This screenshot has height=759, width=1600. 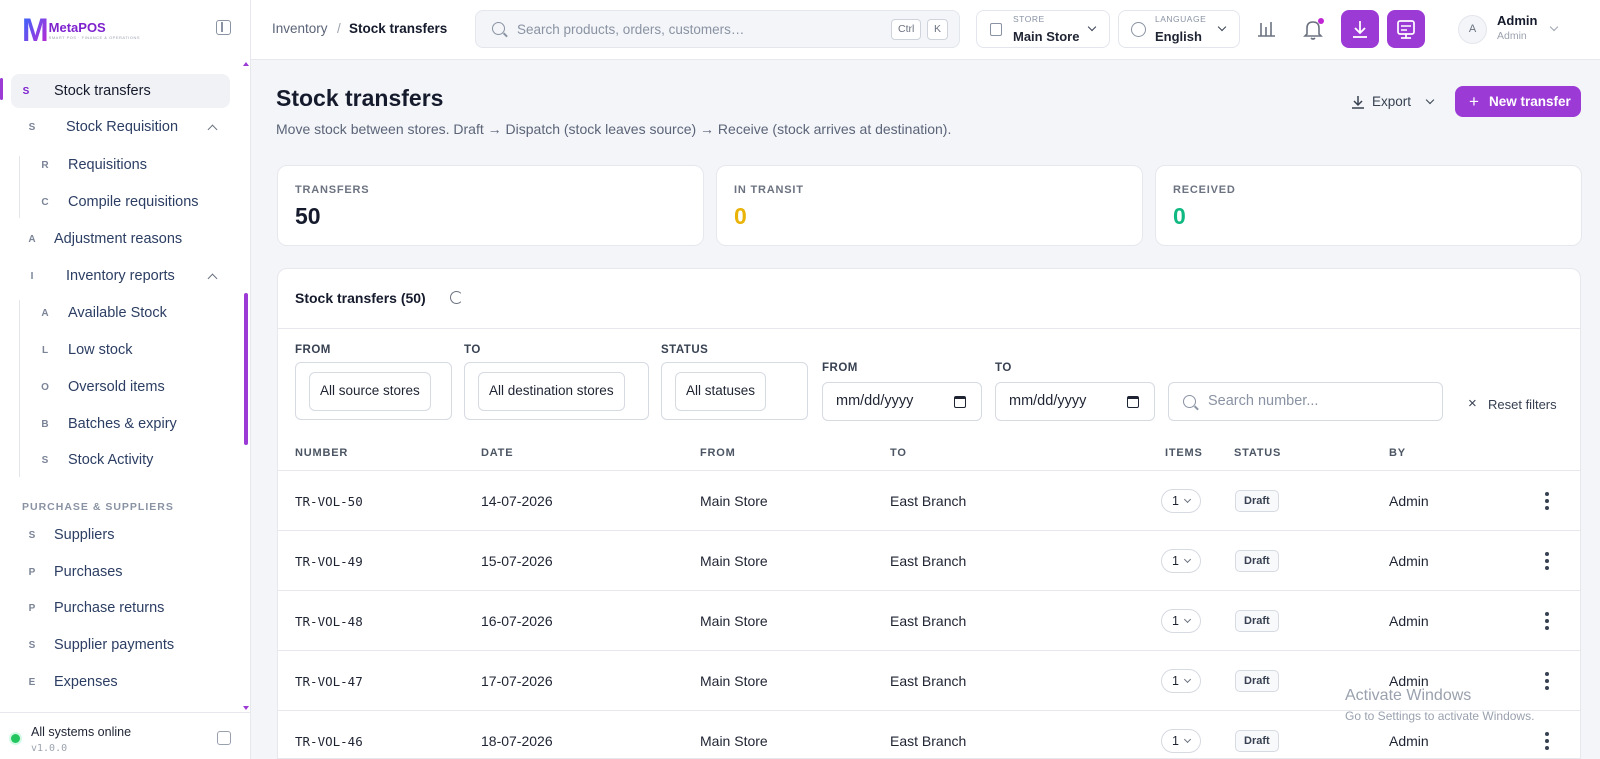 I want to click on transfer-date: 16-07-2026, so click(x=517, y=621).